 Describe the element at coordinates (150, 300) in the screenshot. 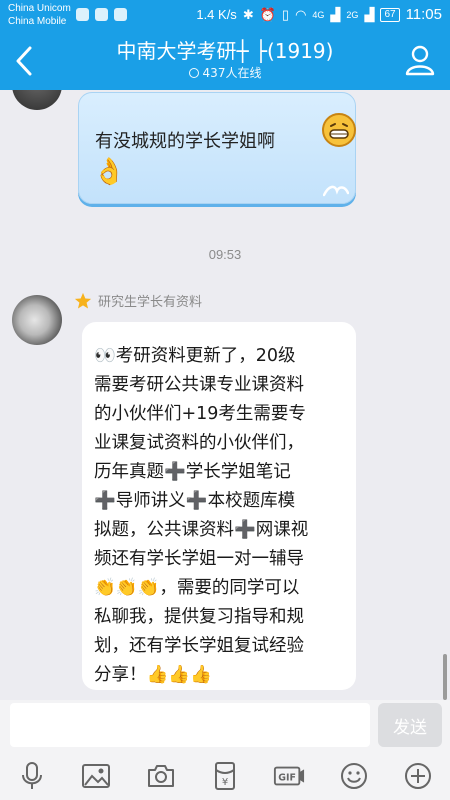

I see `sender-name: 研究生学长有资料` at that location.